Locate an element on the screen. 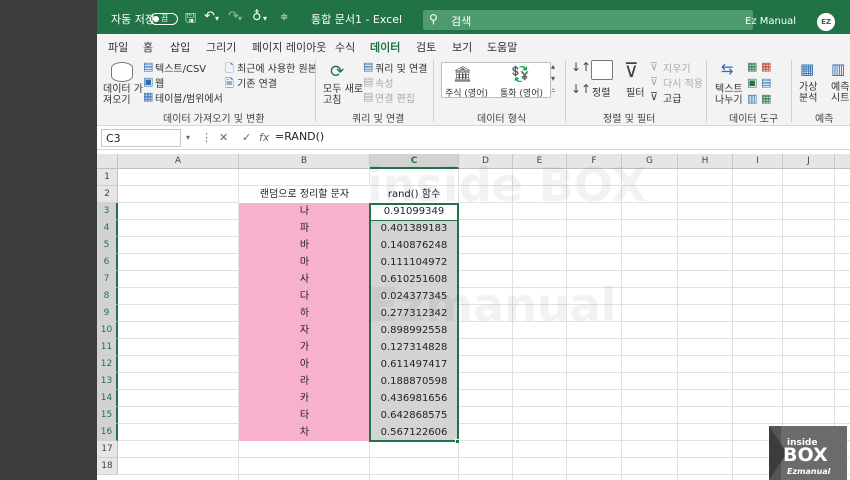 The width and height of the screenshot is (850, 480). filter-button: 필터 is located at coordinates (635, 91).